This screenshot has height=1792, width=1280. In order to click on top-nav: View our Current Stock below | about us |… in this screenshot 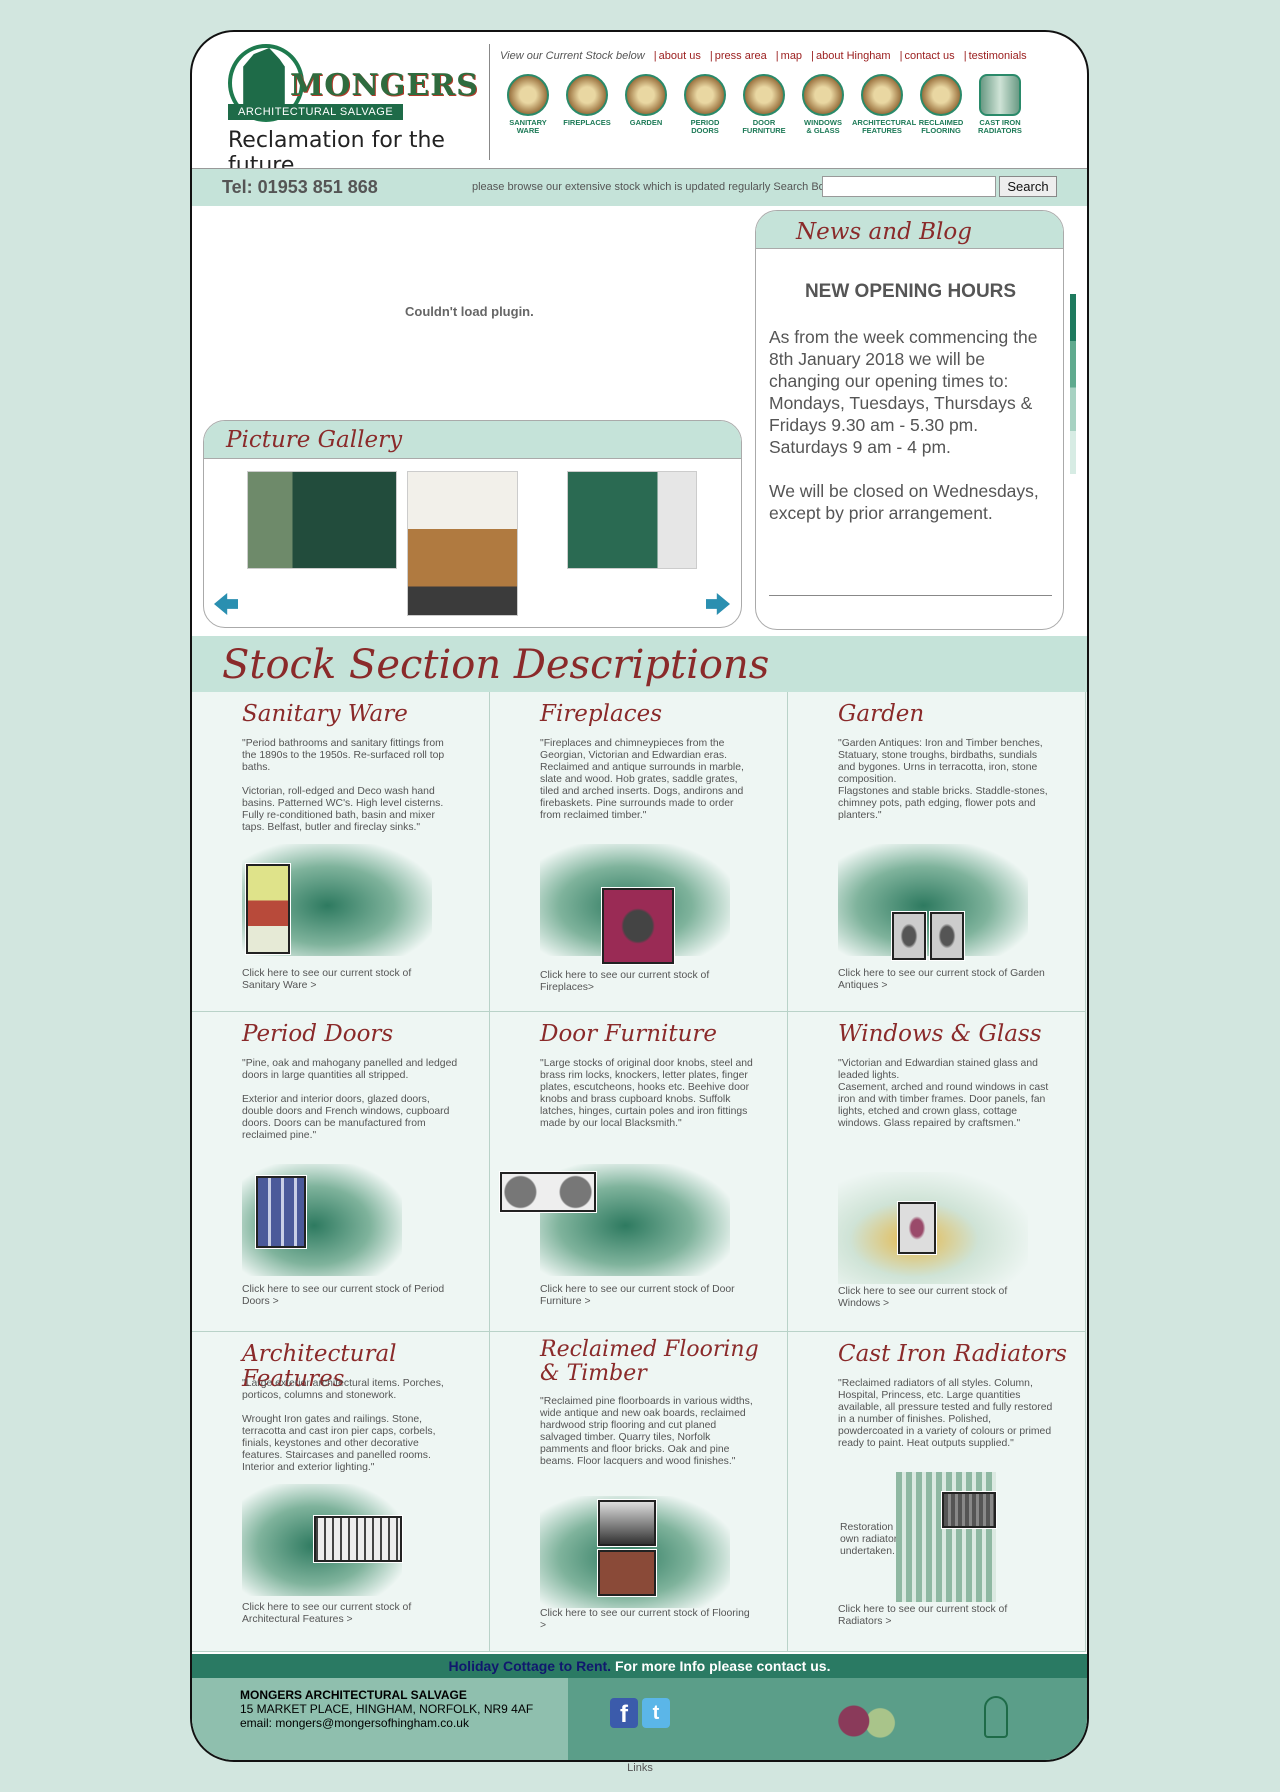, I will do `click(763, 56)`.